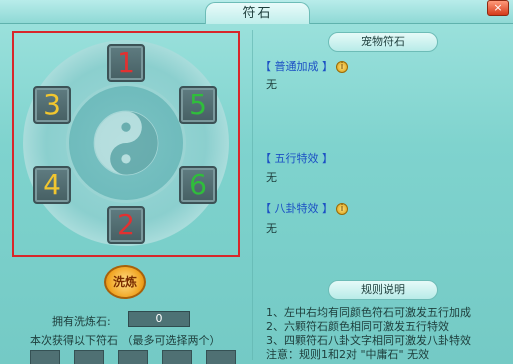 This screenshot has height=364, width=513. What do you see at coordinates (296, 208) in the screenshot?
I see `bagua-effect-label-text: 【 八卦特效 】` at bounding box center [296, 208].